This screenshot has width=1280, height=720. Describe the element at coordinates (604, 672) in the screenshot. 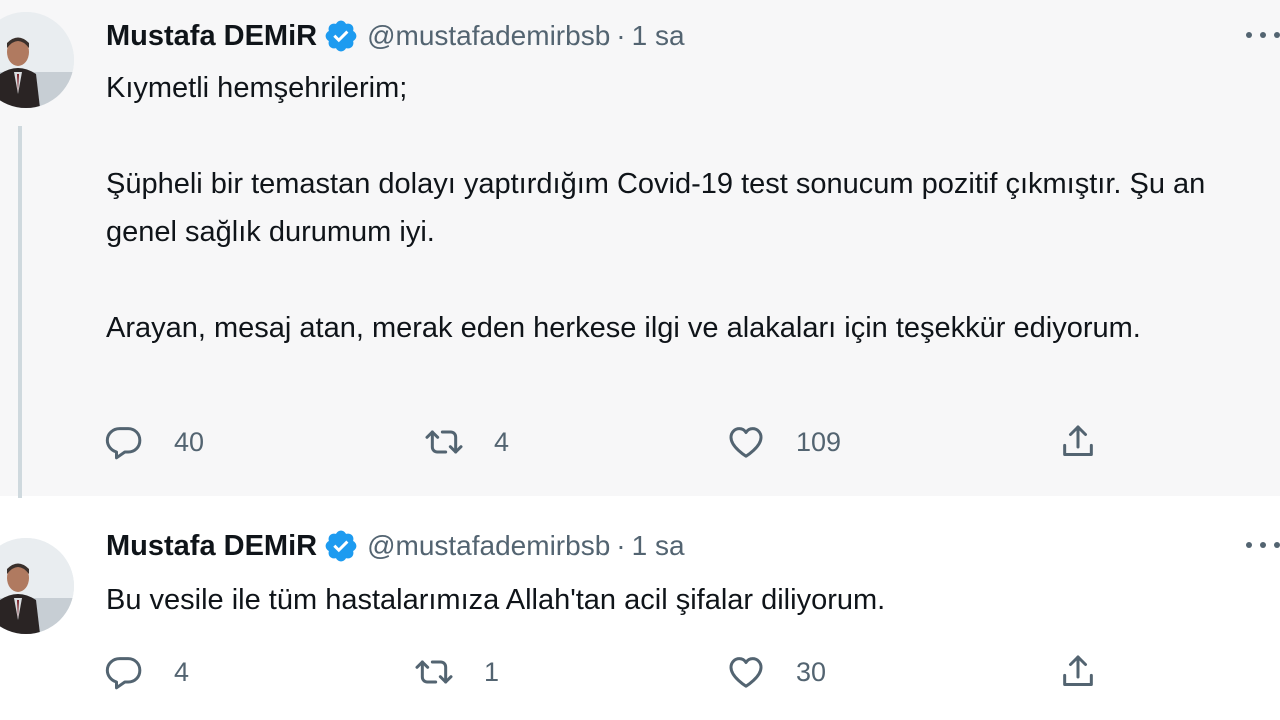

I see `tweet-actions: 4 1 30` at that location.